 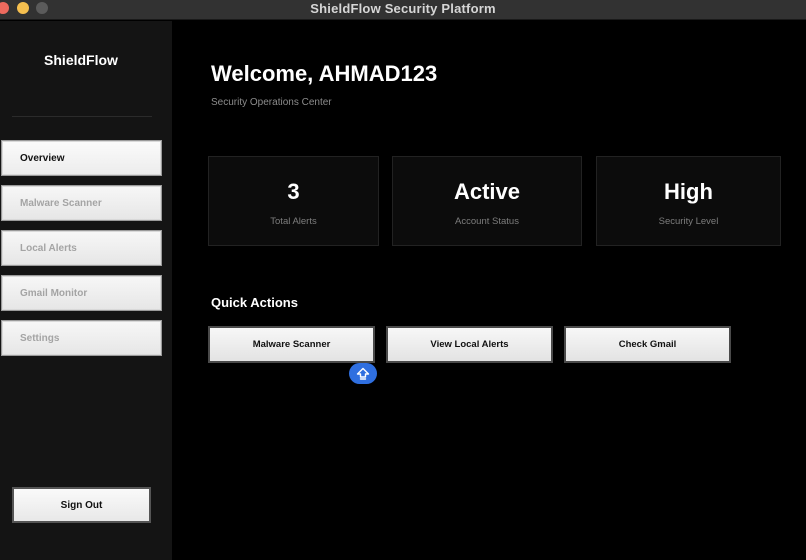 I want to click on quick-action-view-local-alerts-button: View Local Alerts, so click(x=469, y=344).